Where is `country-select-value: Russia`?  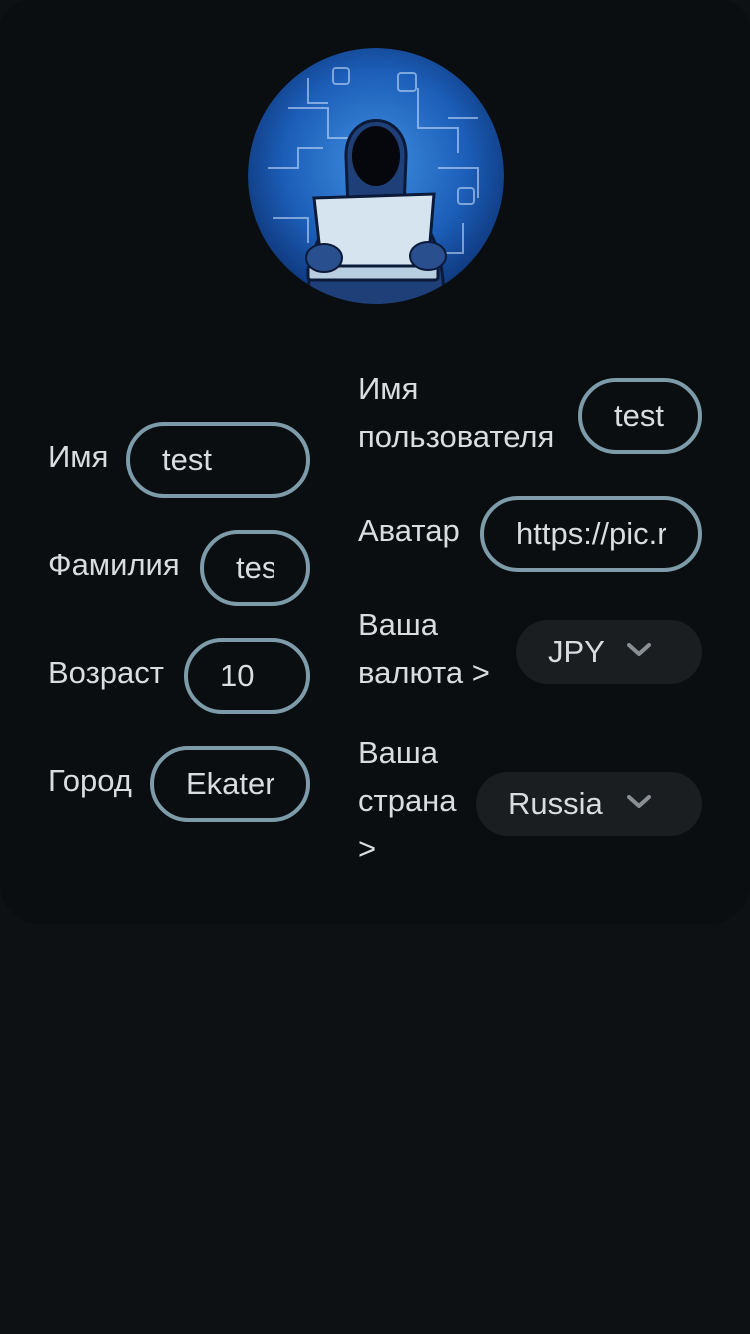 country-select-value: Russia is located at coordinates (555, 803).